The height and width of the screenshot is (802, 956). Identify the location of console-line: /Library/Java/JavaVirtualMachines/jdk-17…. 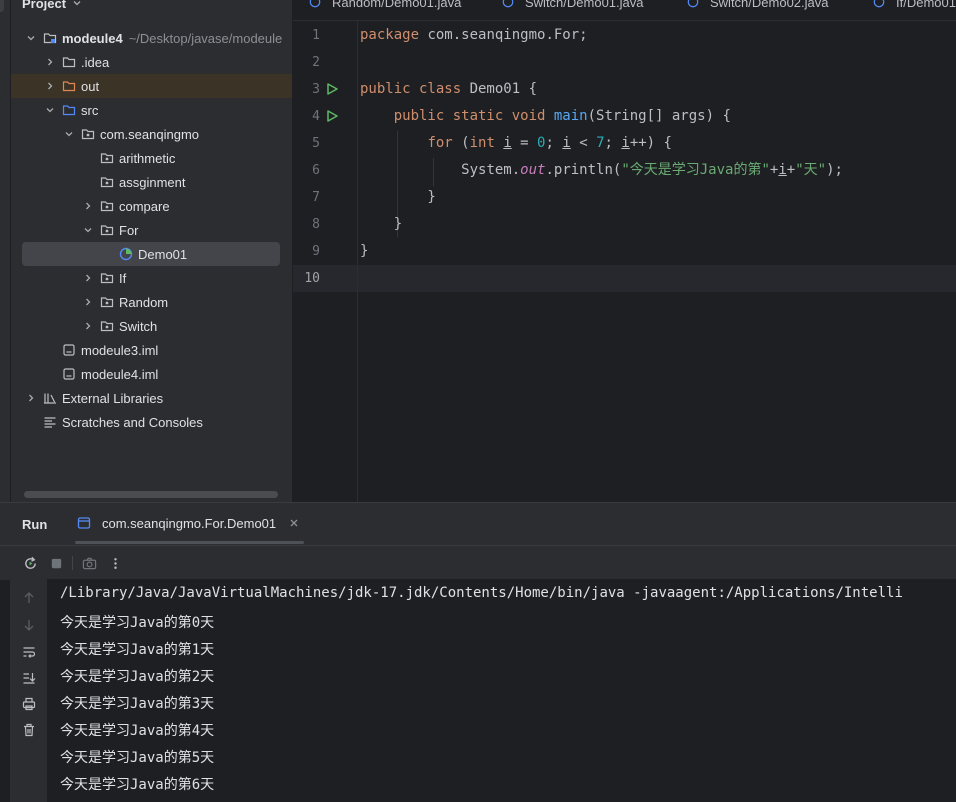
(481, 593).